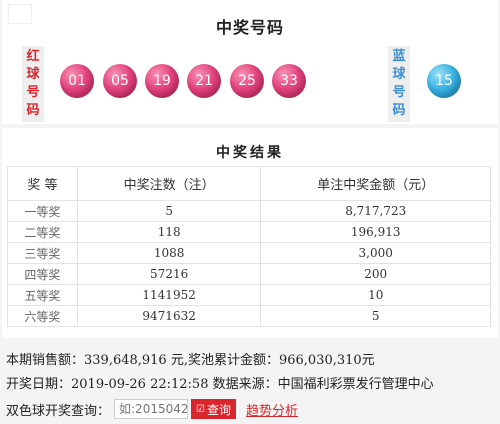 The width and height of the screenshot is (500, 424). I want to click on blue-label-char: 码, so click(399, 110).